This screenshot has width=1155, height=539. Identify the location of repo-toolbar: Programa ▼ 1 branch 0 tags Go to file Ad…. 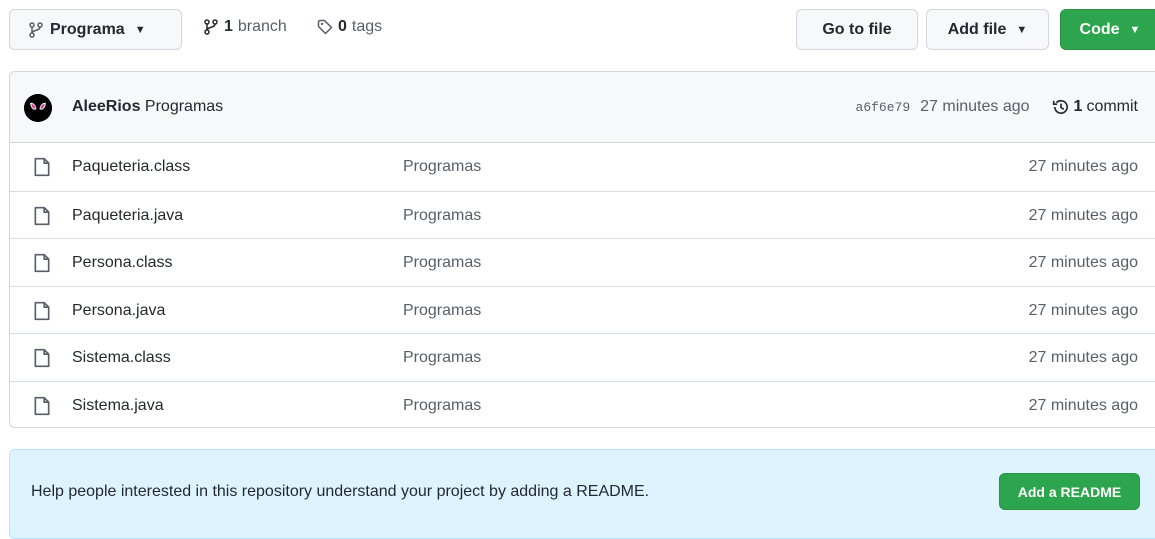
(577, 30).